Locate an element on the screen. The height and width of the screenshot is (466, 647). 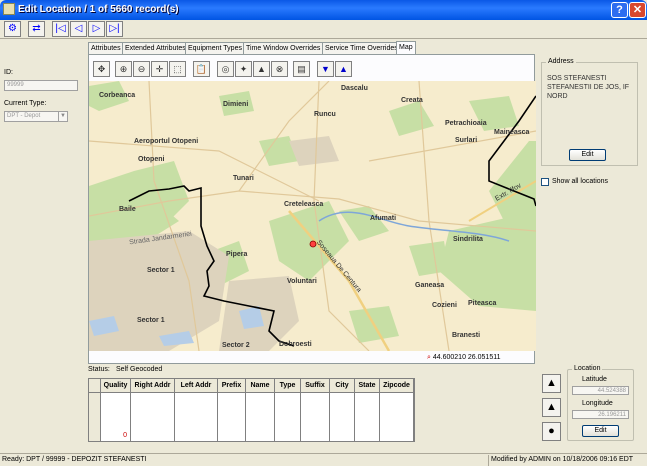
center-button: ✛ is located at coordinates (159, 69).